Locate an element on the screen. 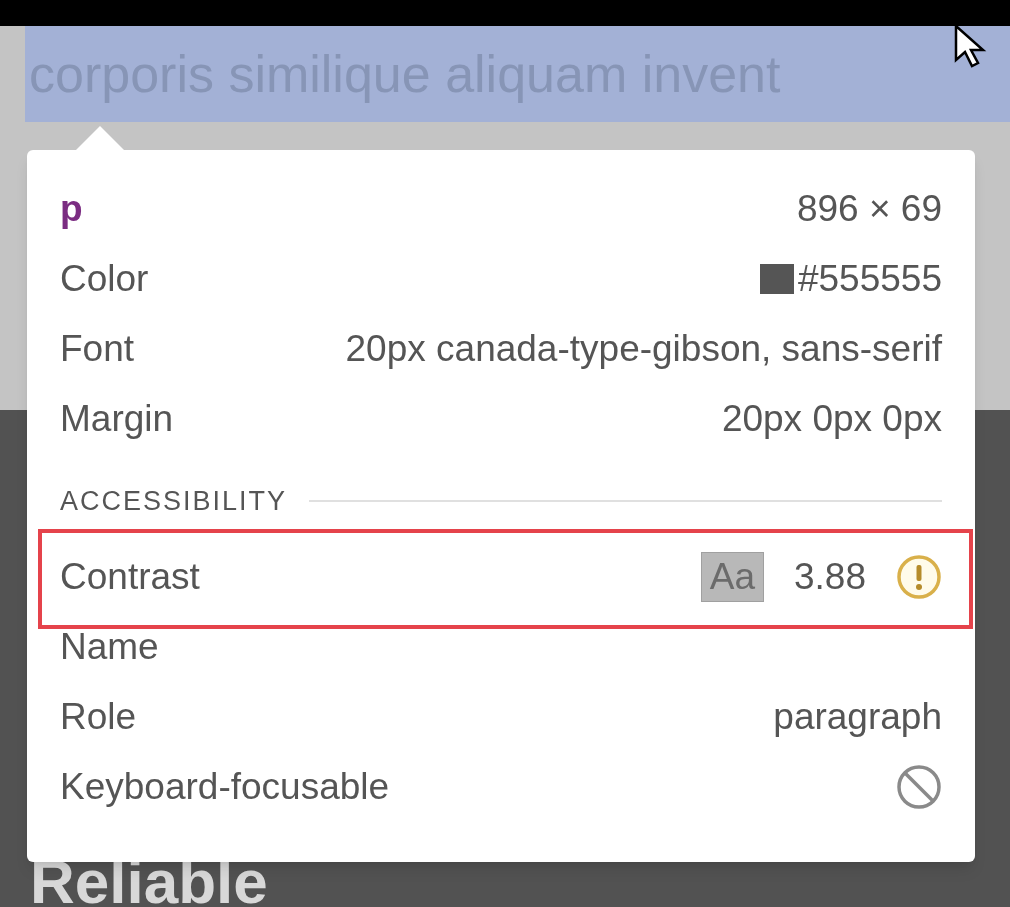  property-label: Font is located at coordinates (97, 349).